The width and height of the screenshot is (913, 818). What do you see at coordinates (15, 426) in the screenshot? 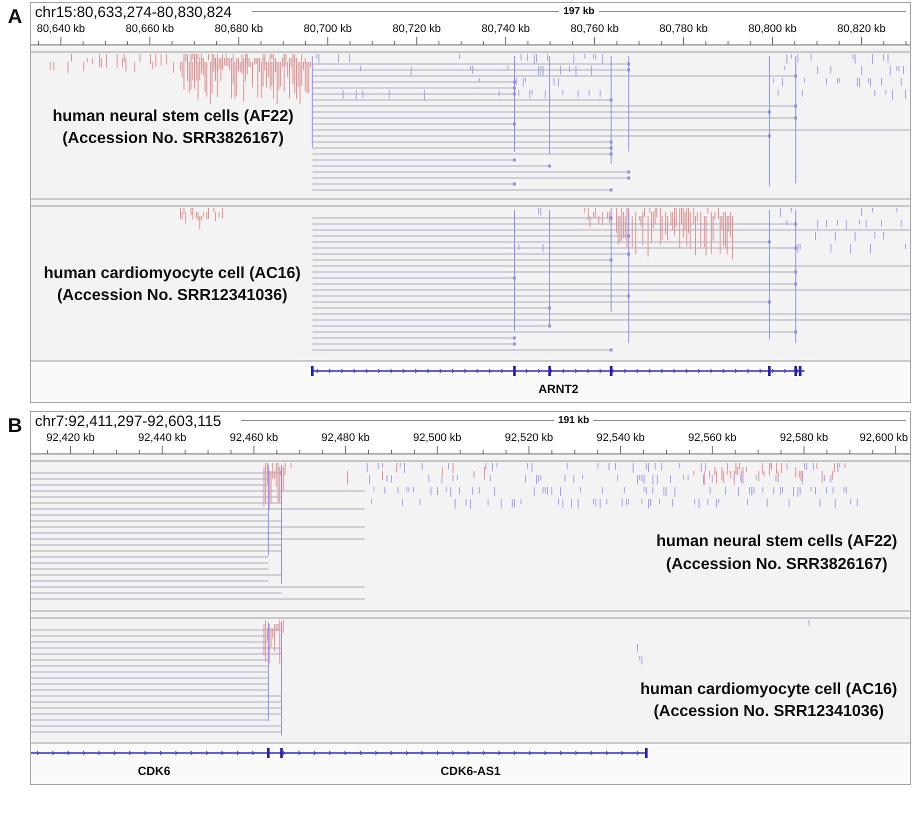
I see `panel-letter: B` at bounding box center [15, 426].